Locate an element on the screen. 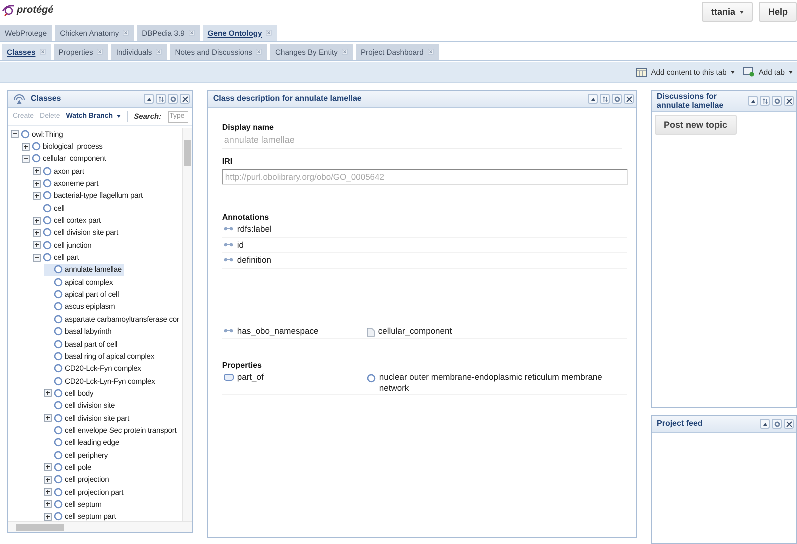 The image size is (797, 544). horizontal-scrollbar is located at coordinates (100, 526).